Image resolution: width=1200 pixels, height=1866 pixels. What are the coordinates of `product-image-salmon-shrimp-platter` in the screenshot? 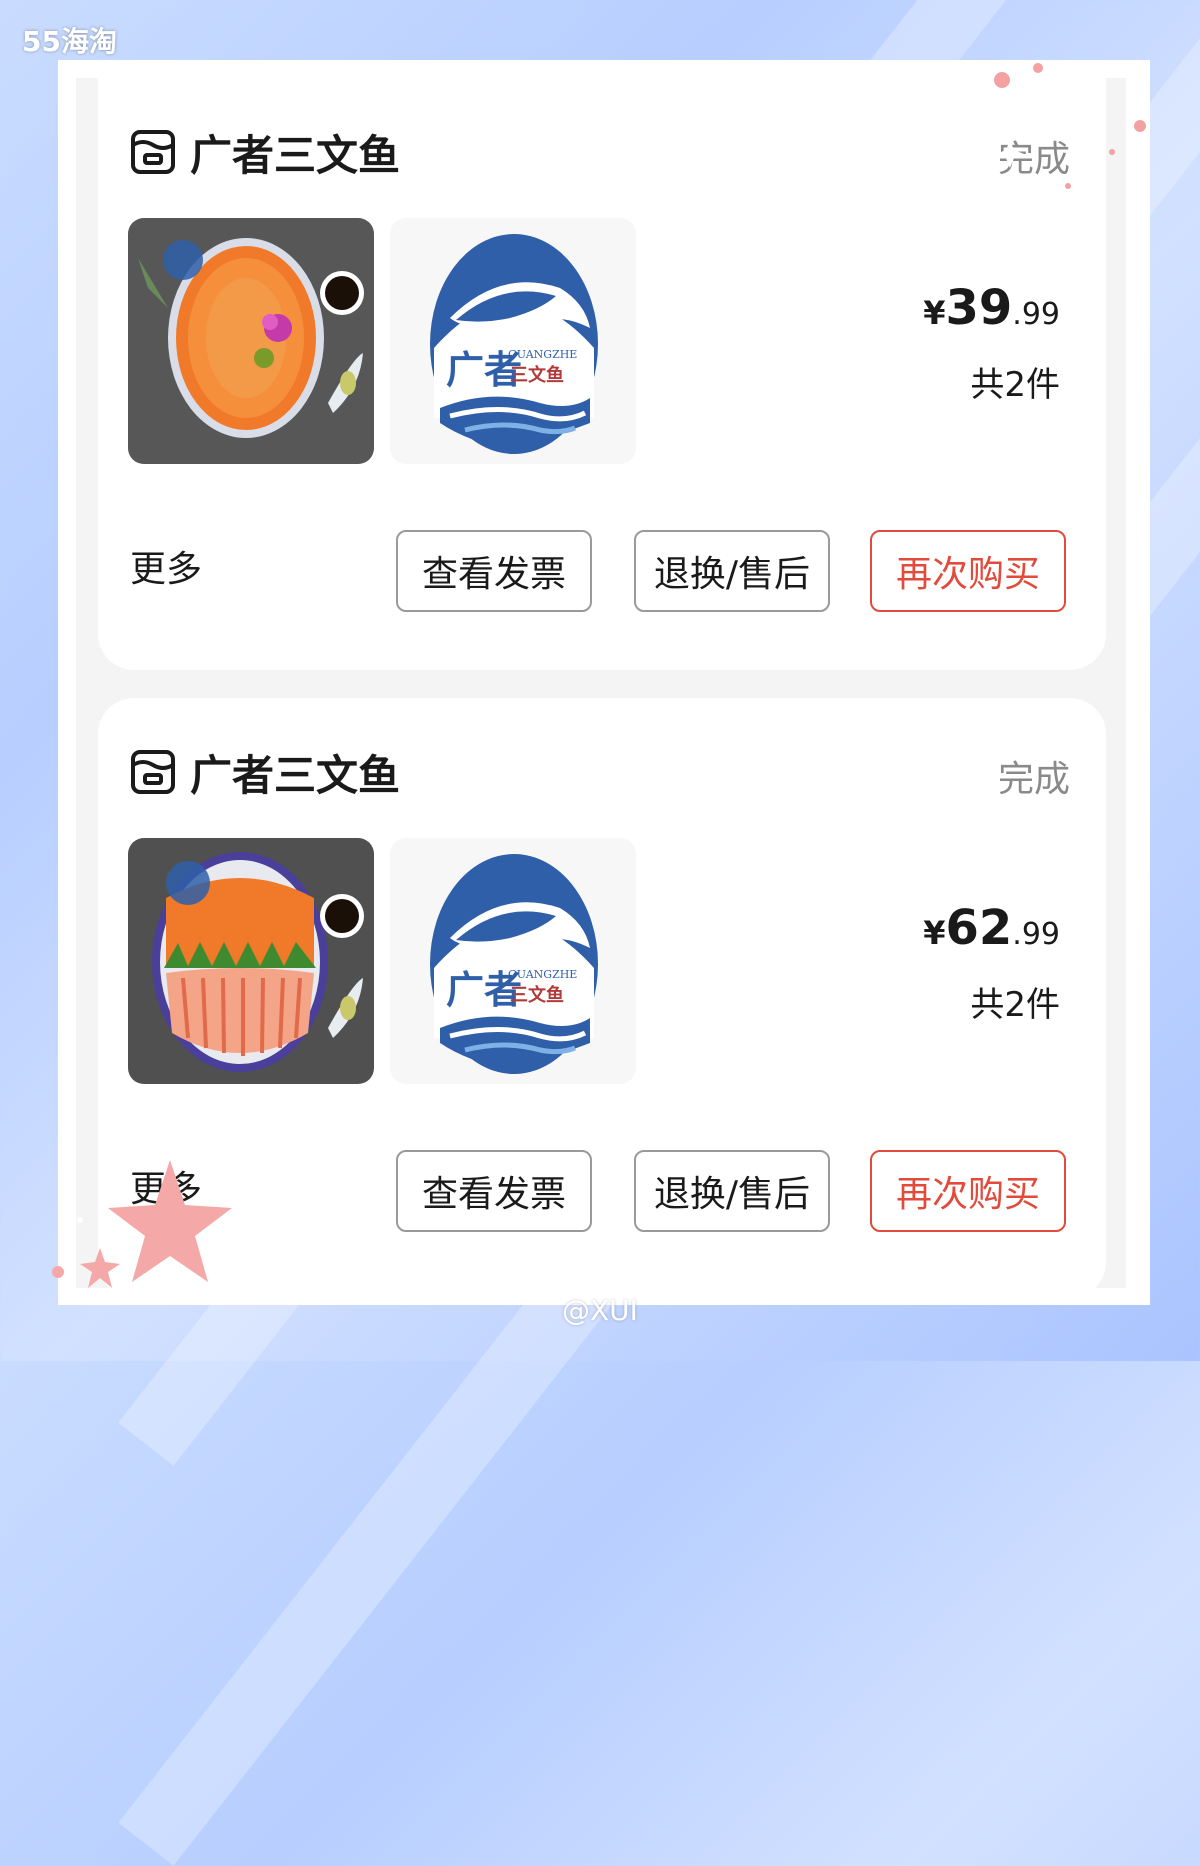 It's located at (251, 961).